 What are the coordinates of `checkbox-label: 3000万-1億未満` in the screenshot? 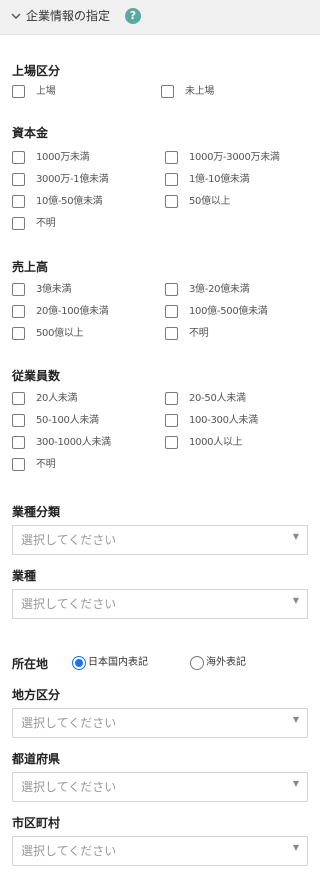 It's located at (72, 179).